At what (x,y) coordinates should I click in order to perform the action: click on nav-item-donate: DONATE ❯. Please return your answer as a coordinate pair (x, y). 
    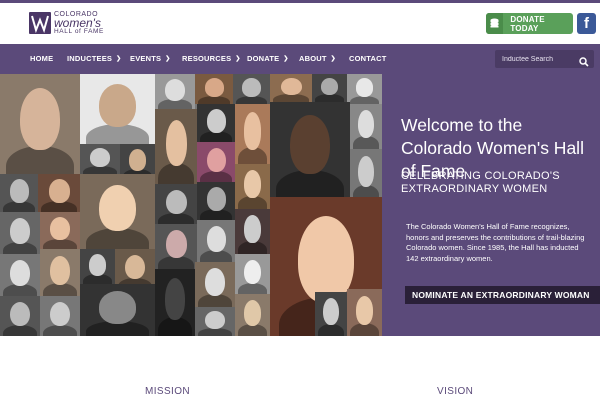
    Looking at the image, I should click on (268, 59).